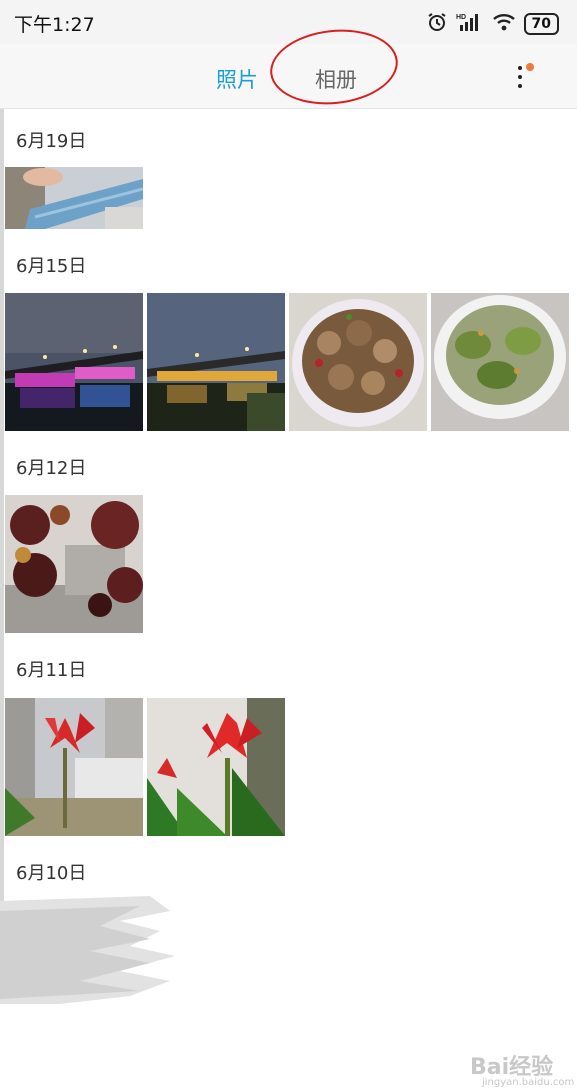  I want to click on date-heading: 6月12日, so click(51, 468).